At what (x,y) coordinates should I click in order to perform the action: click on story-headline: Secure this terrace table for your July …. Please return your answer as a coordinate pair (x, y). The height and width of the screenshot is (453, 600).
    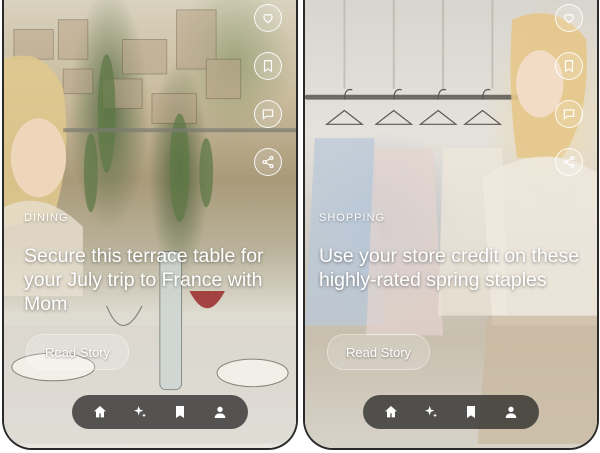
    Looking at the image, I should click on (144, 280).